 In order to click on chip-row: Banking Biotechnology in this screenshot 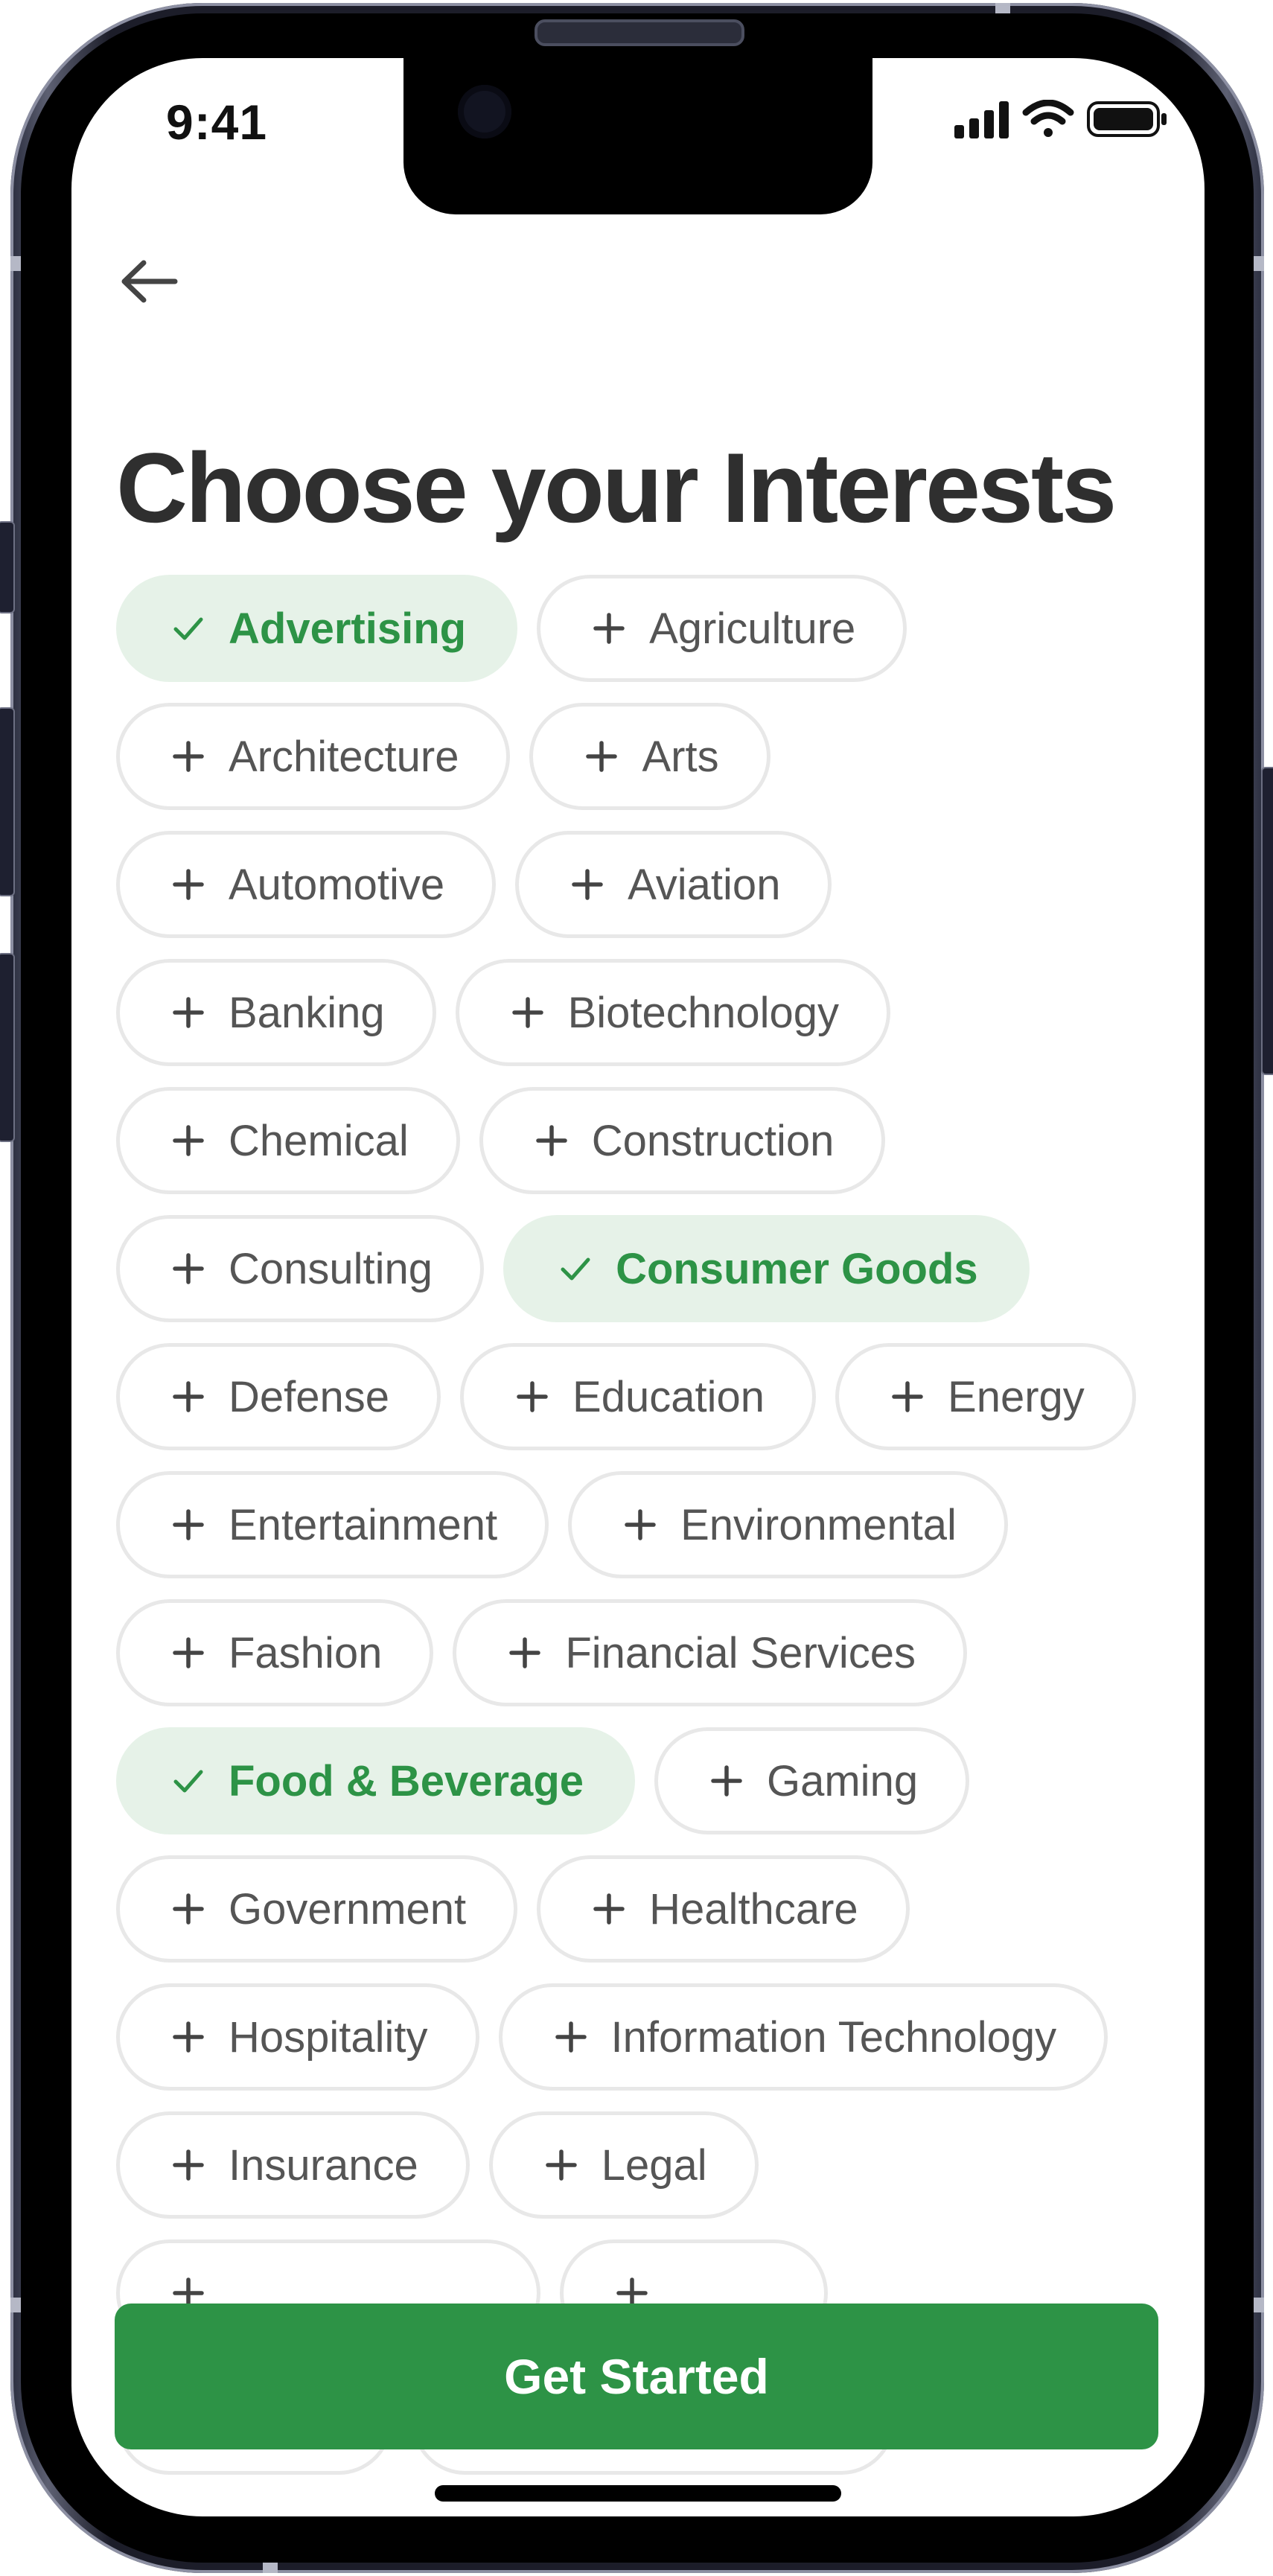, I will do `click(644, 1012)`.